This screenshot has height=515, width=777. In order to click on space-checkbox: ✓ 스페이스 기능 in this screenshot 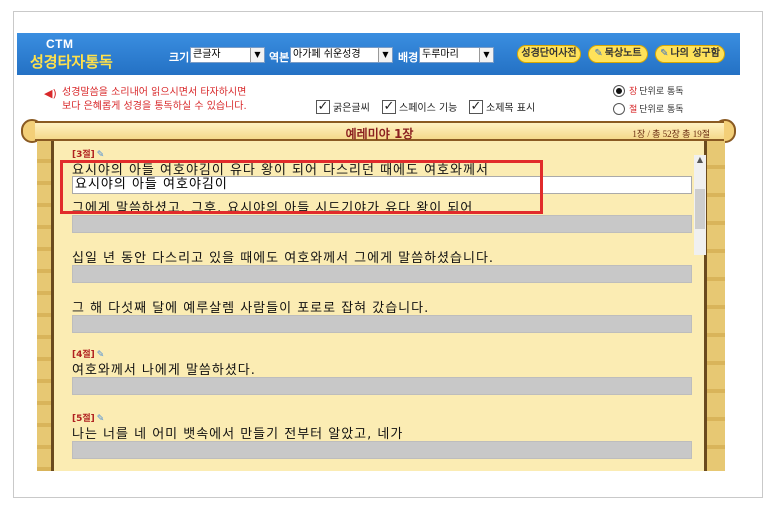, I will do `click(419, 106)`.